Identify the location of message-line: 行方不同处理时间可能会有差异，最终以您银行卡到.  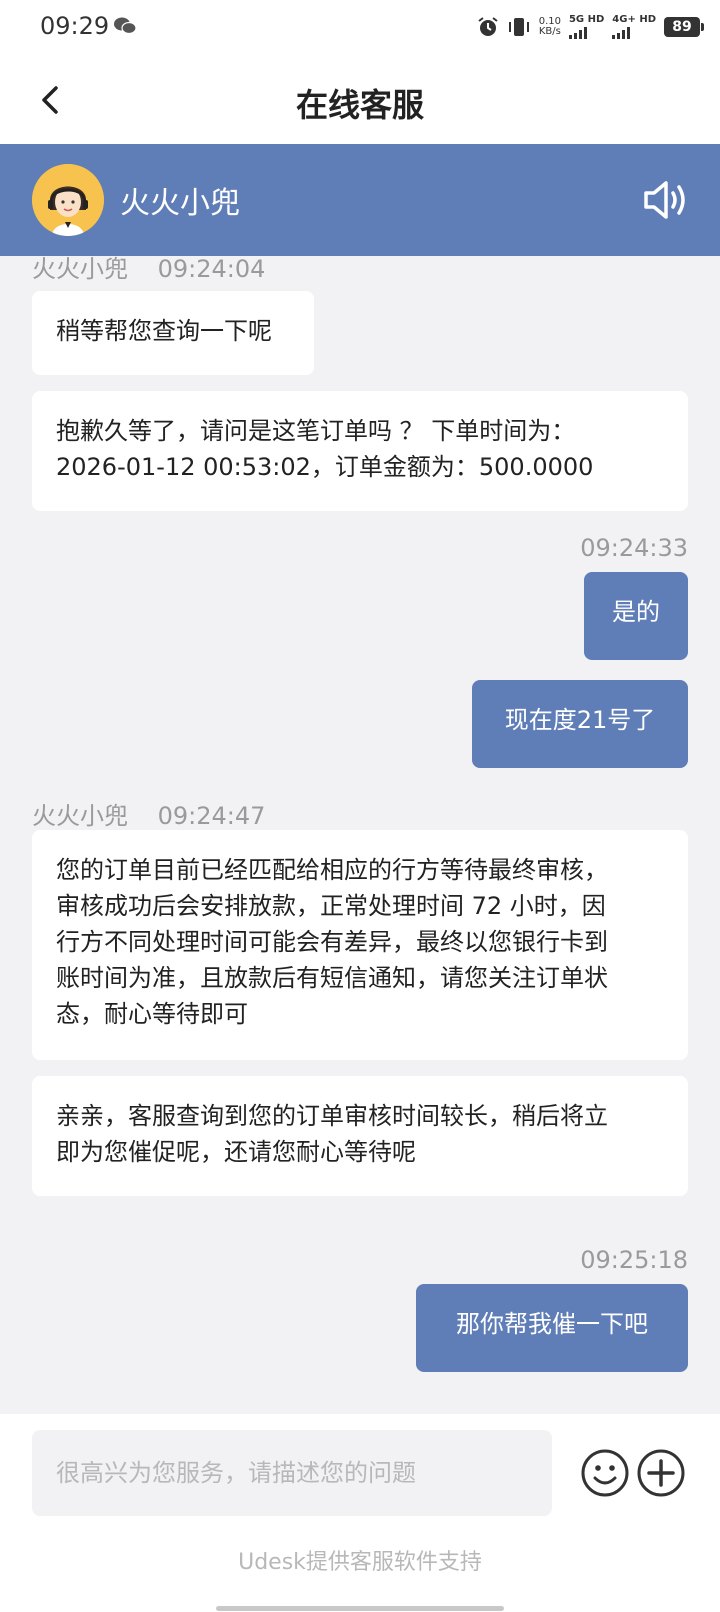
(332, 942).